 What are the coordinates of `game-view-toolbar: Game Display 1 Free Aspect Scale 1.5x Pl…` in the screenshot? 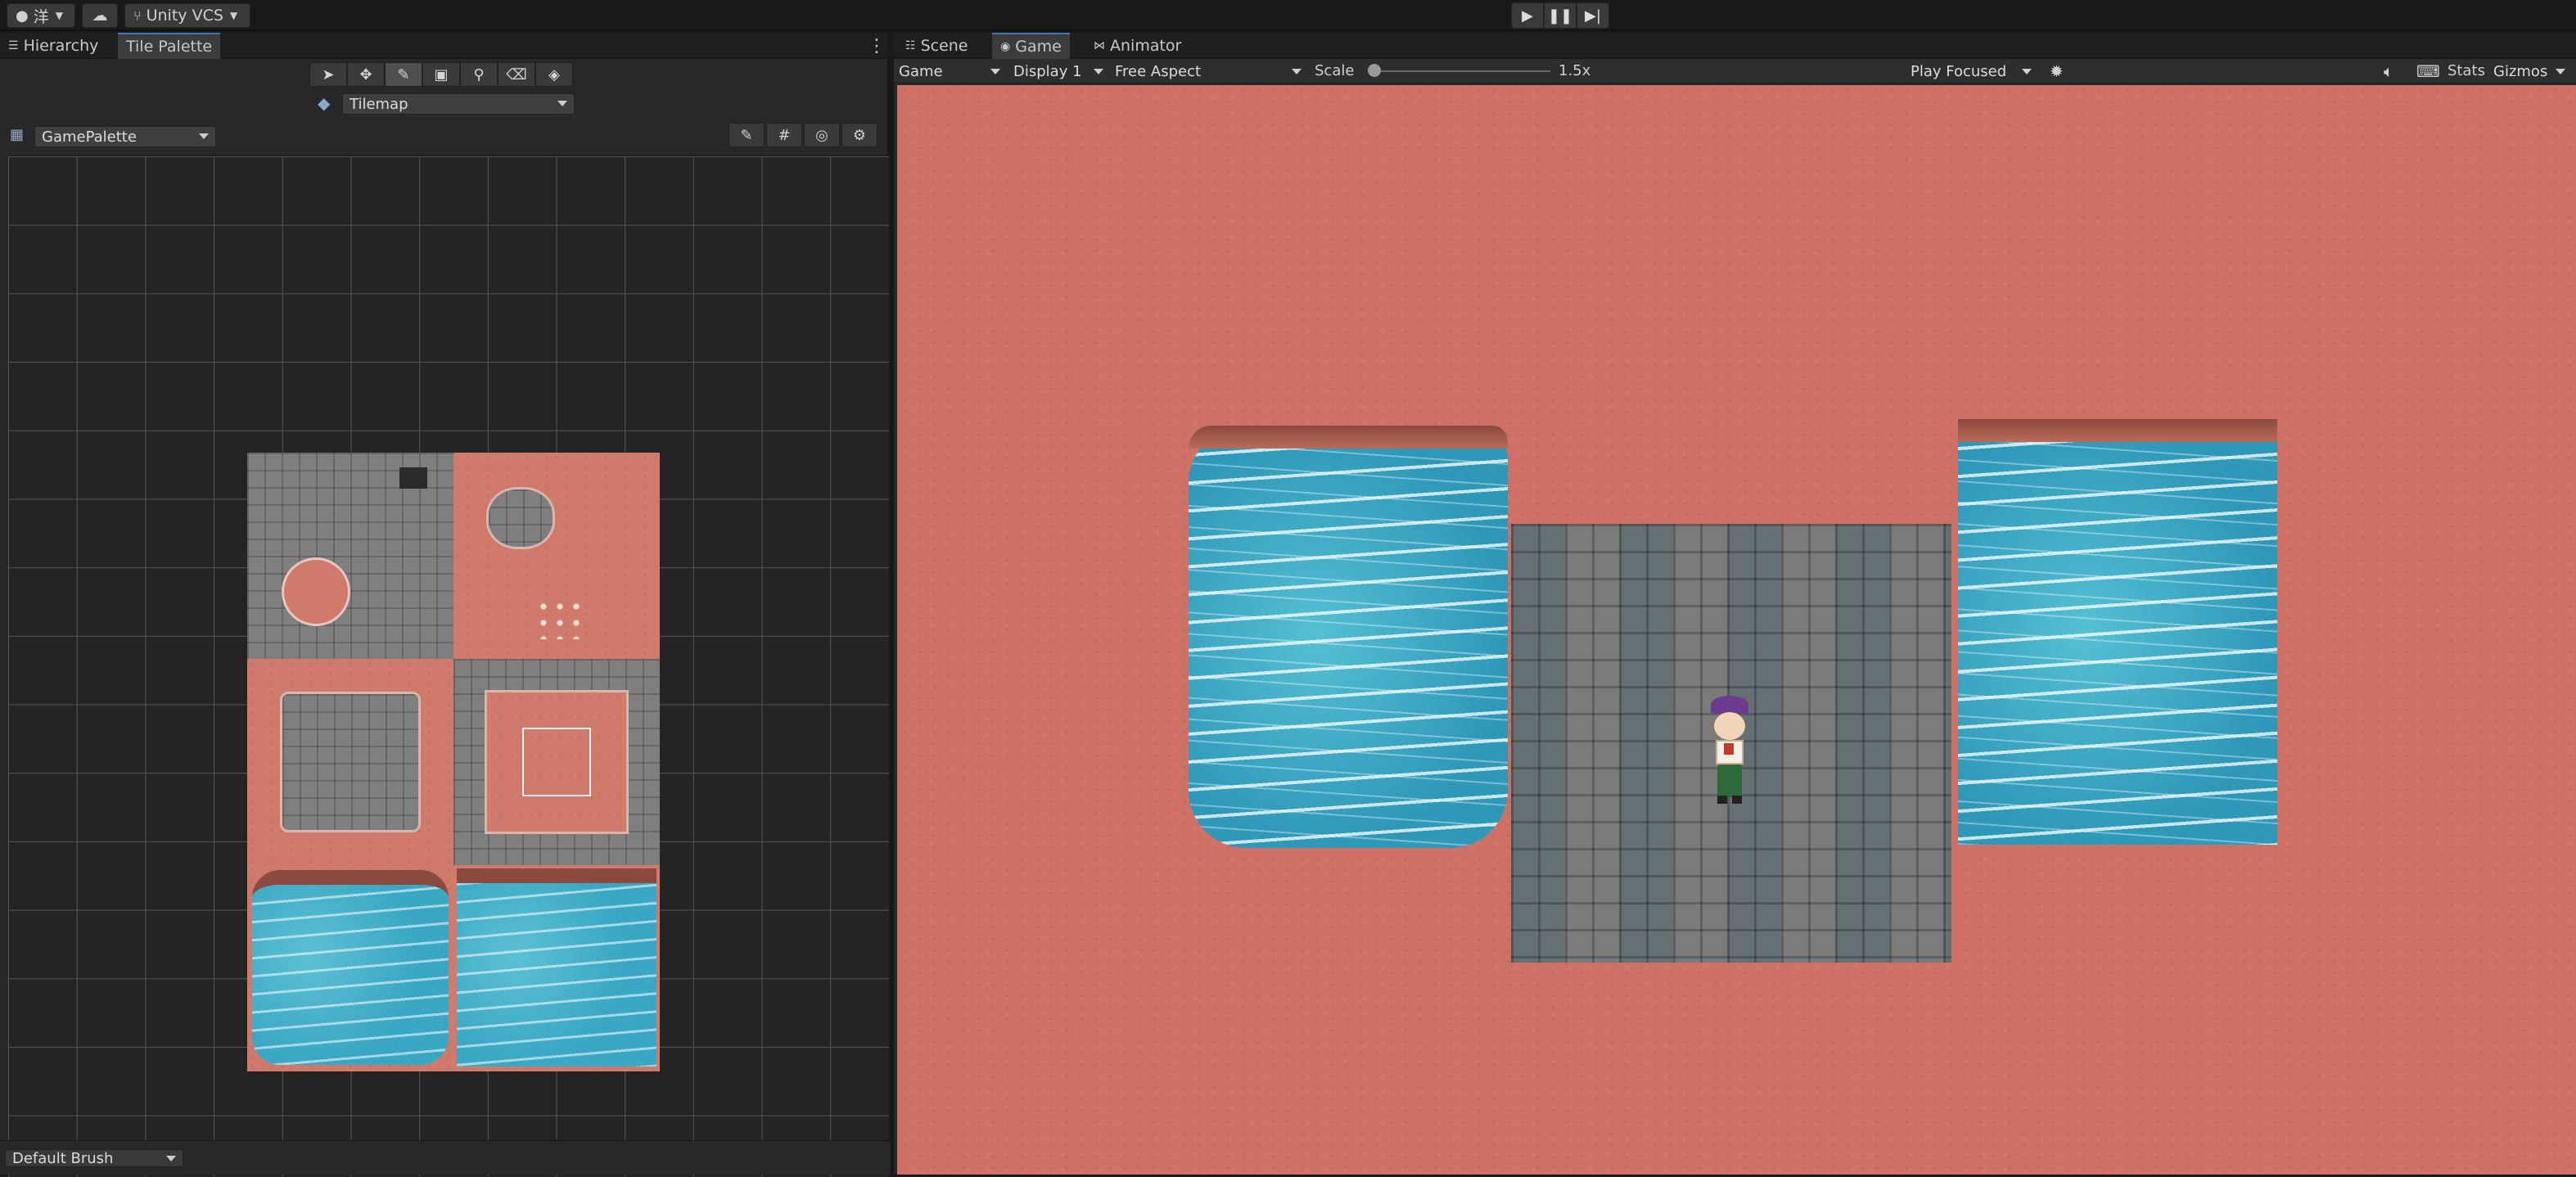 It's located at (1735, 71).